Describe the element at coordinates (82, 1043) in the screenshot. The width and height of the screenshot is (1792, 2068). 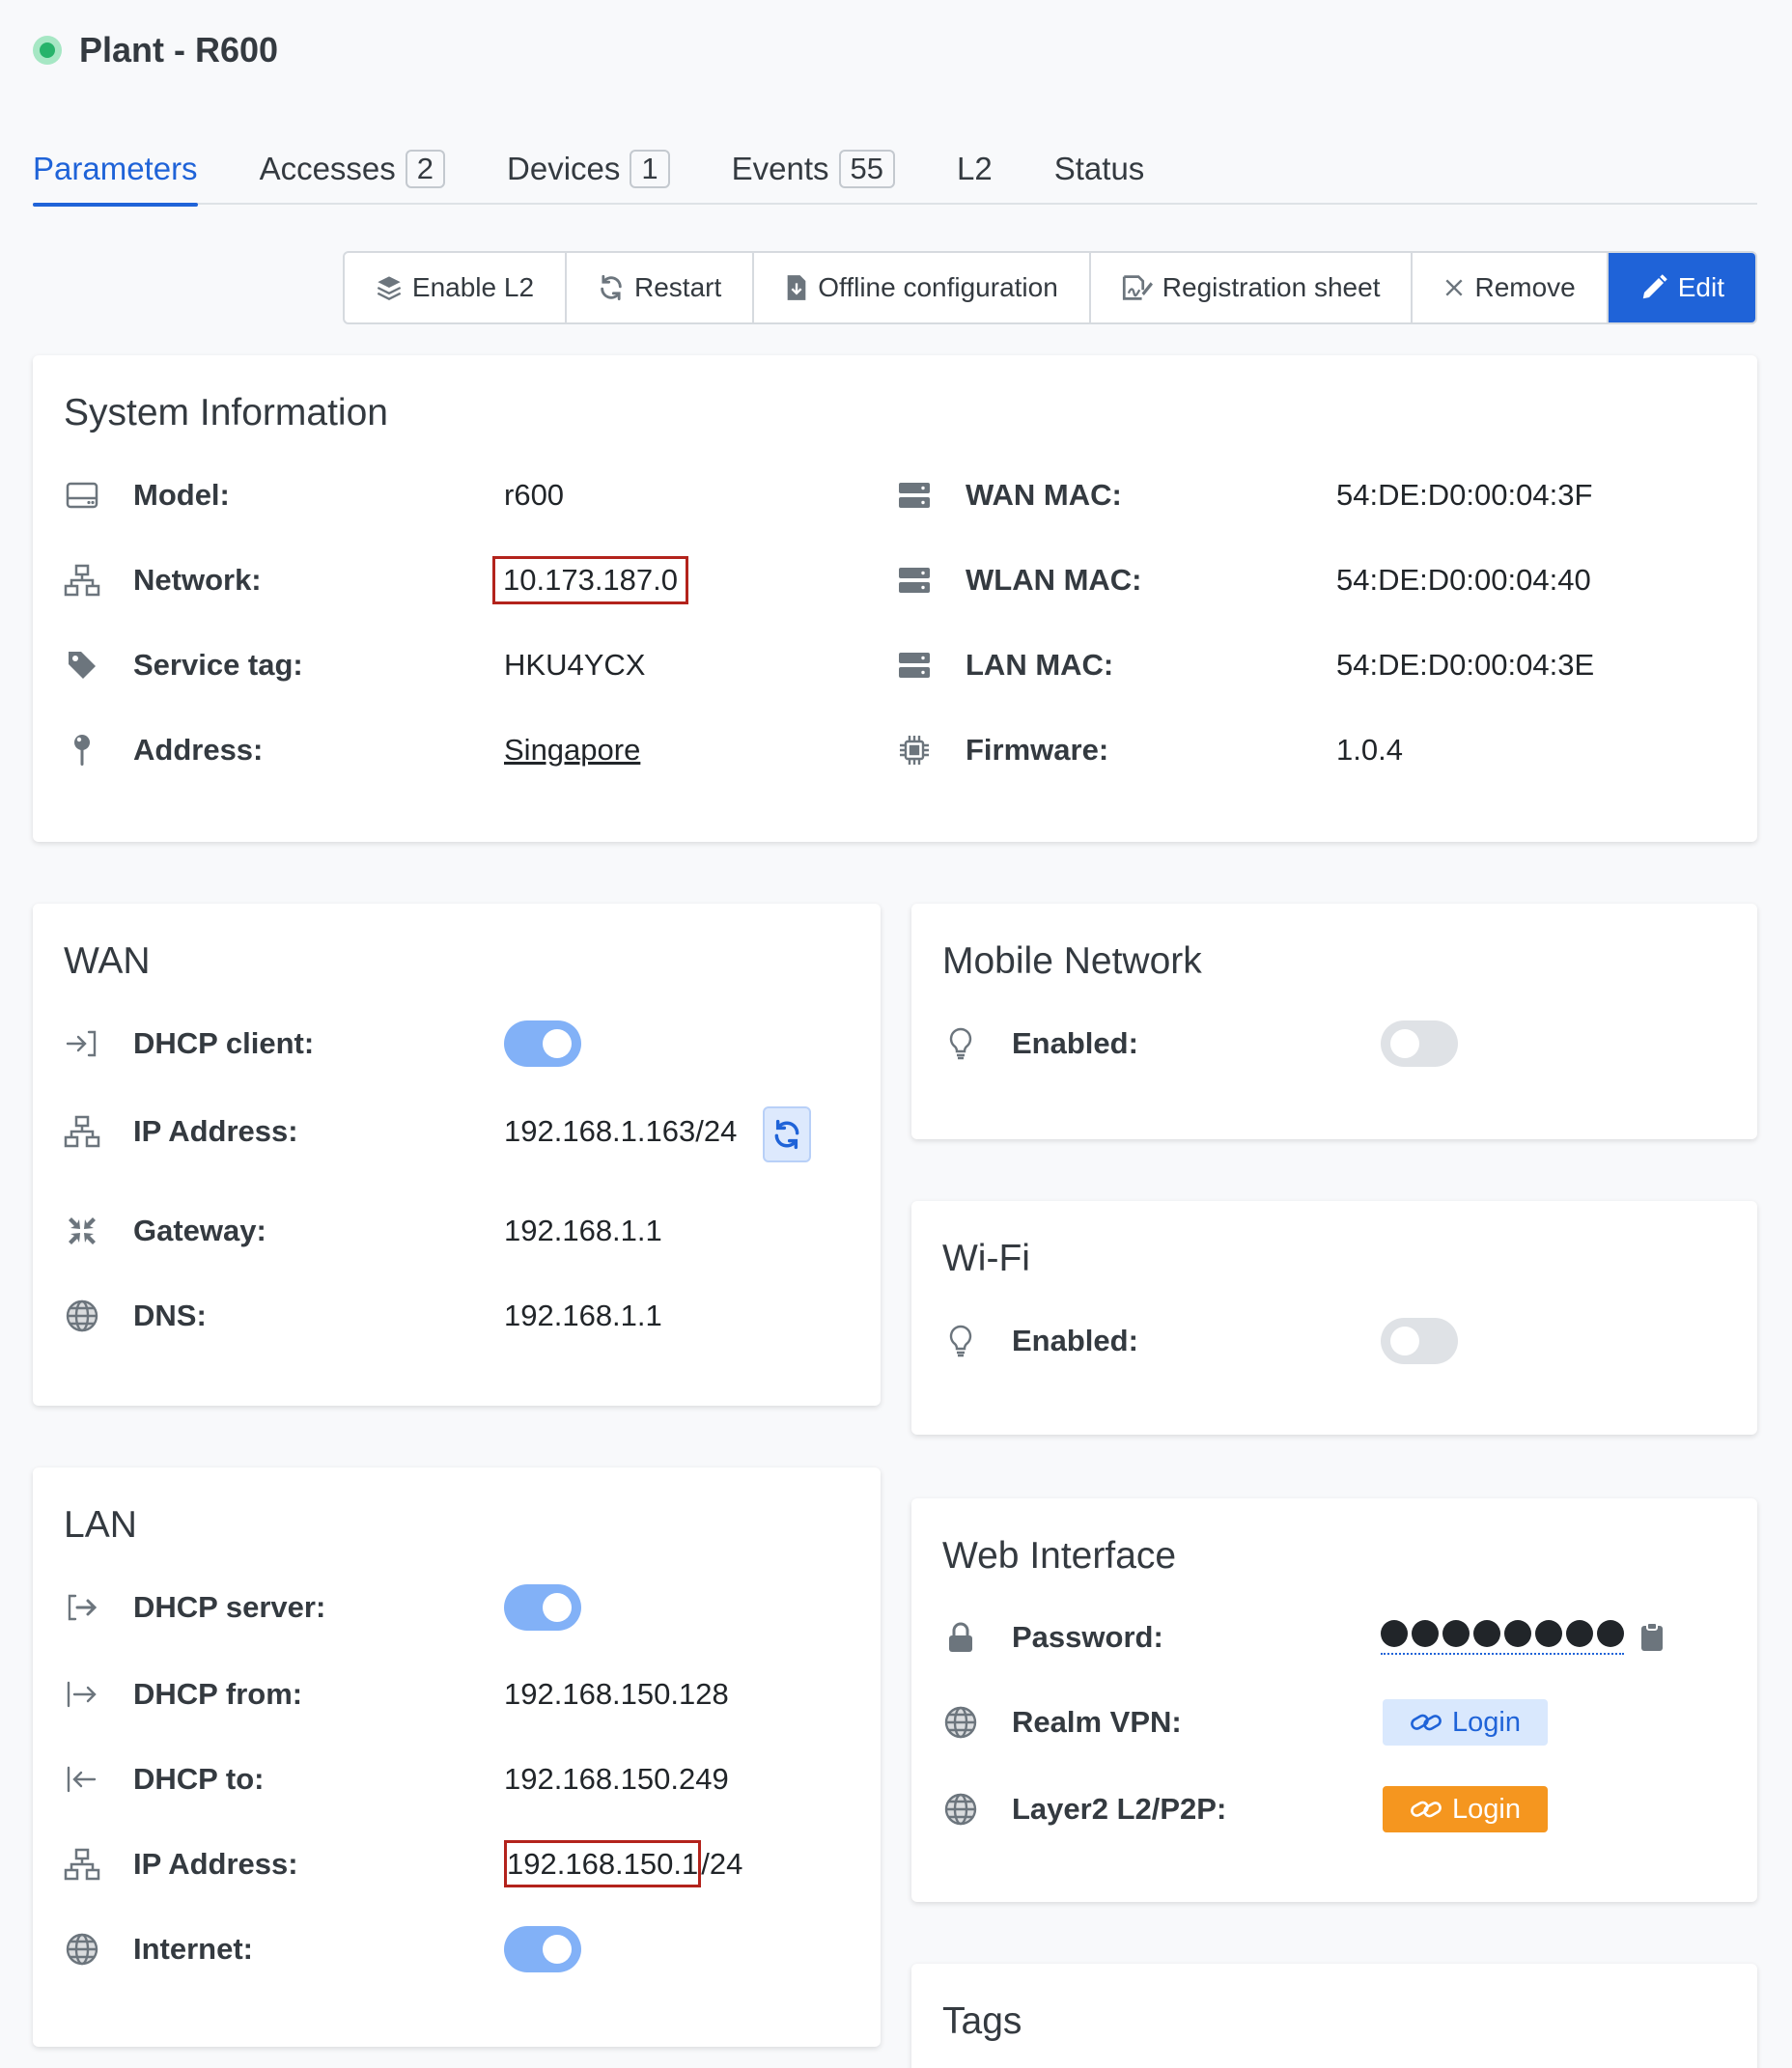
I see `sign-in-icon` at that location.